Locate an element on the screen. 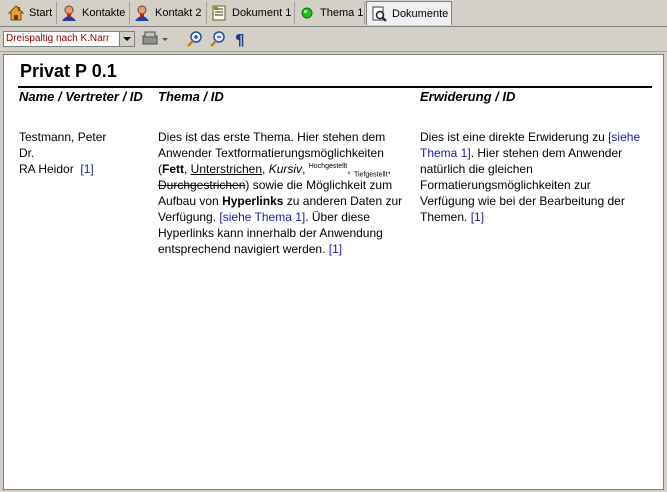 This screenshot has height=492, width=667. erwiderung-text: Dies ist eine direkte Erwiderung zu is located at coordinates (514, 137).